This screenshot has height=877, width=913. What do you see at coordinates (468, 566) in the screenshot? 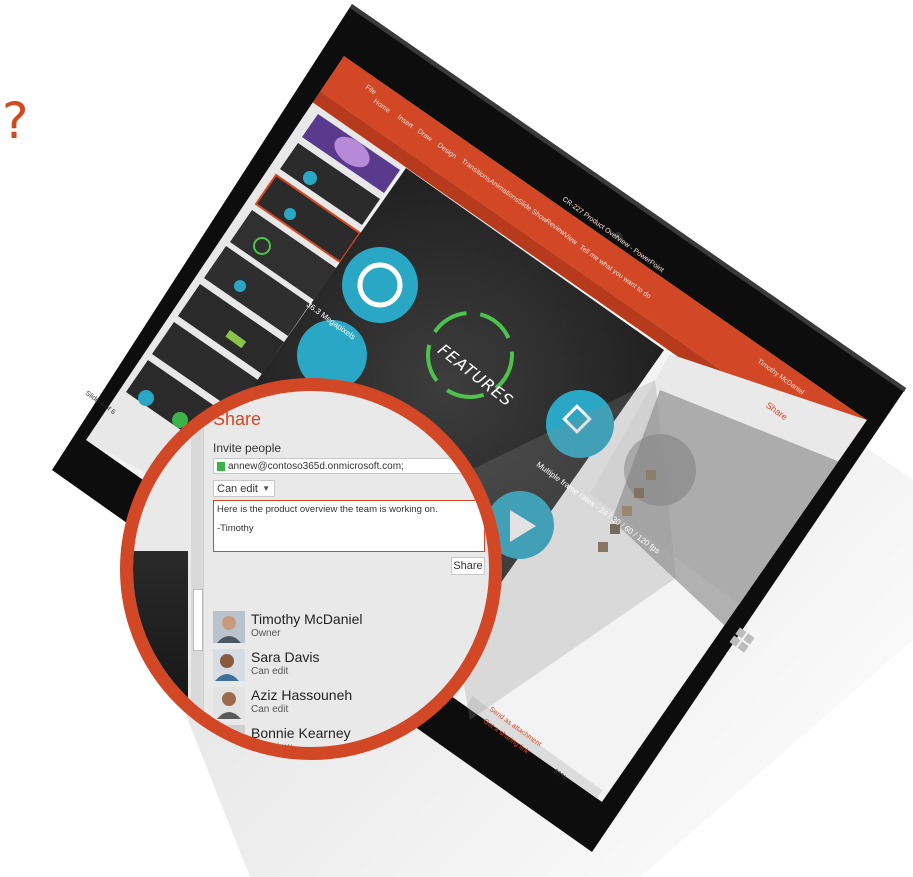
I see `share-button: Share` at bounding box center [468, 566].